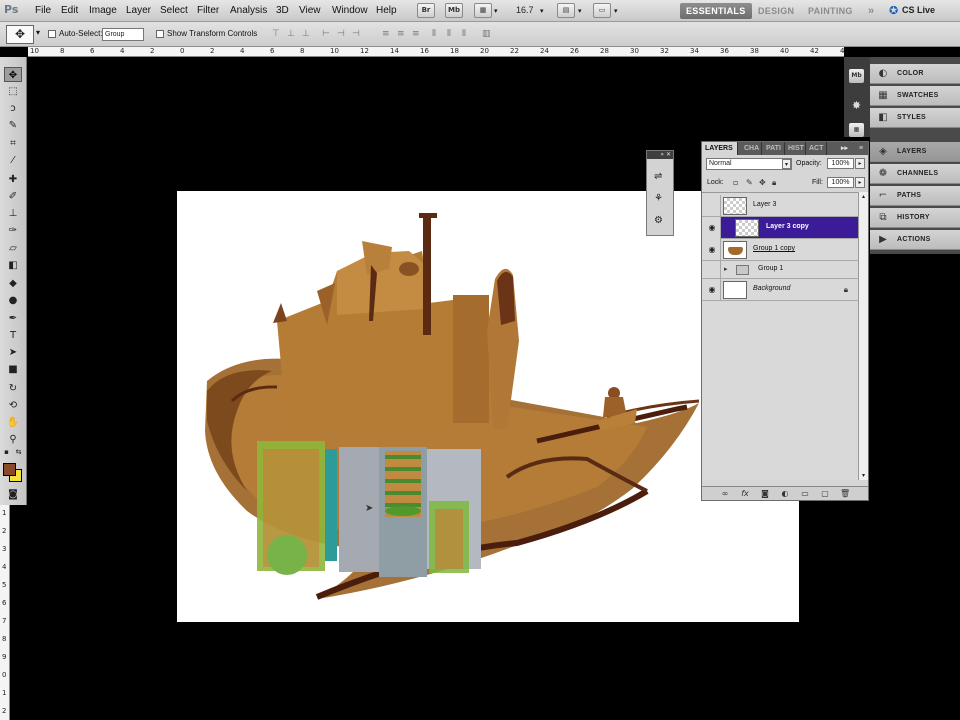 This screenshot has width=960, height=720. What do you see at coordinates (13, 160) in the screenshot?
I see `eyedropper-tool-icon: ⁄` at bounding box center [13, 160].